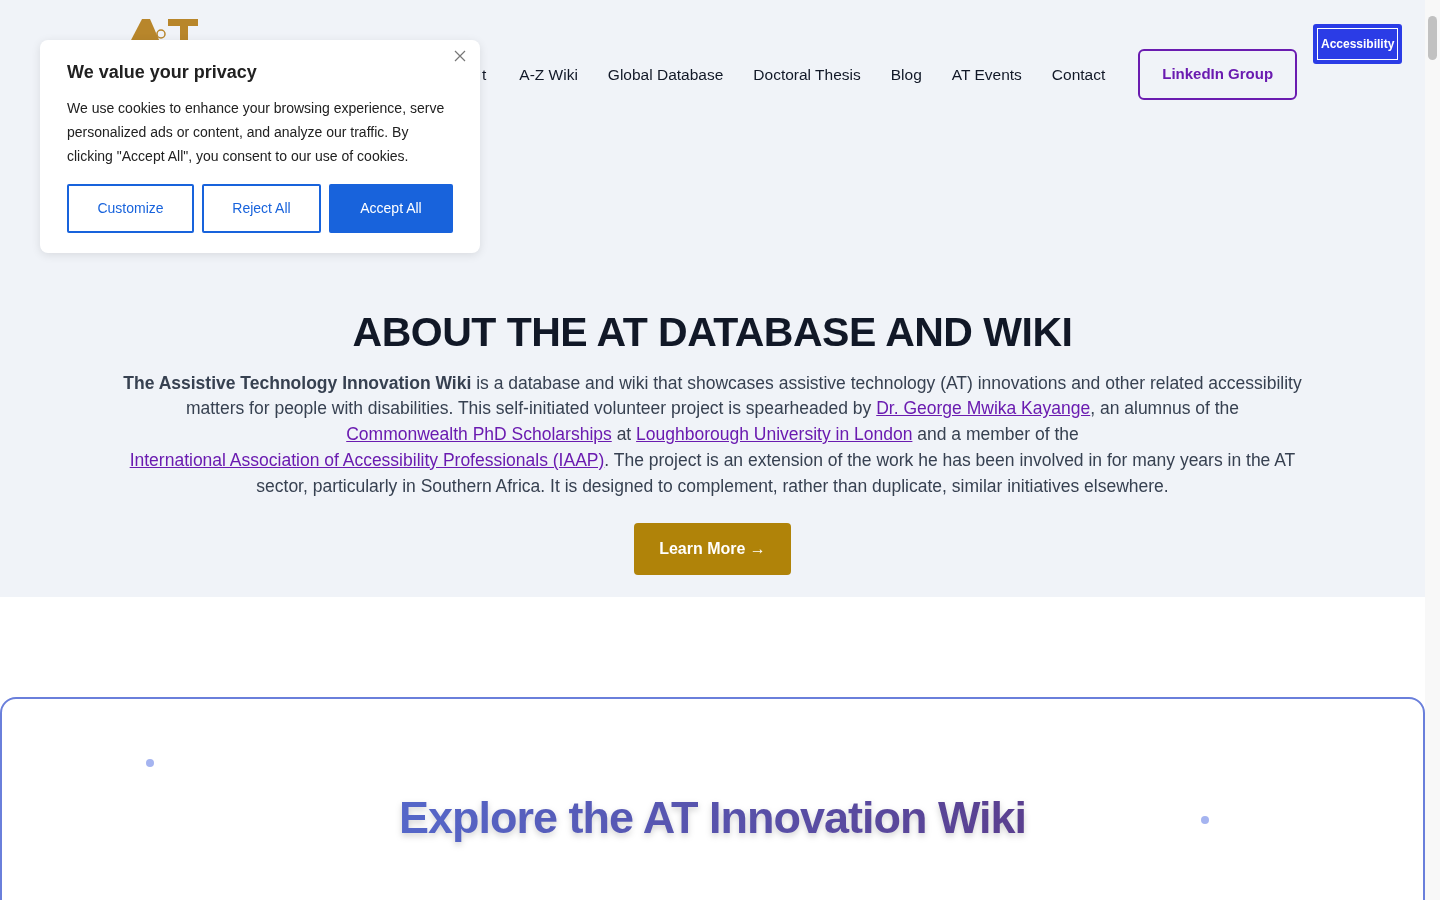 This screenshot has height=900, width=1440. What do you see at coordinates (807, 74) in the screenshot?
I see `nav-link: Doctoral Thesis` at bounding box center [807, 74].